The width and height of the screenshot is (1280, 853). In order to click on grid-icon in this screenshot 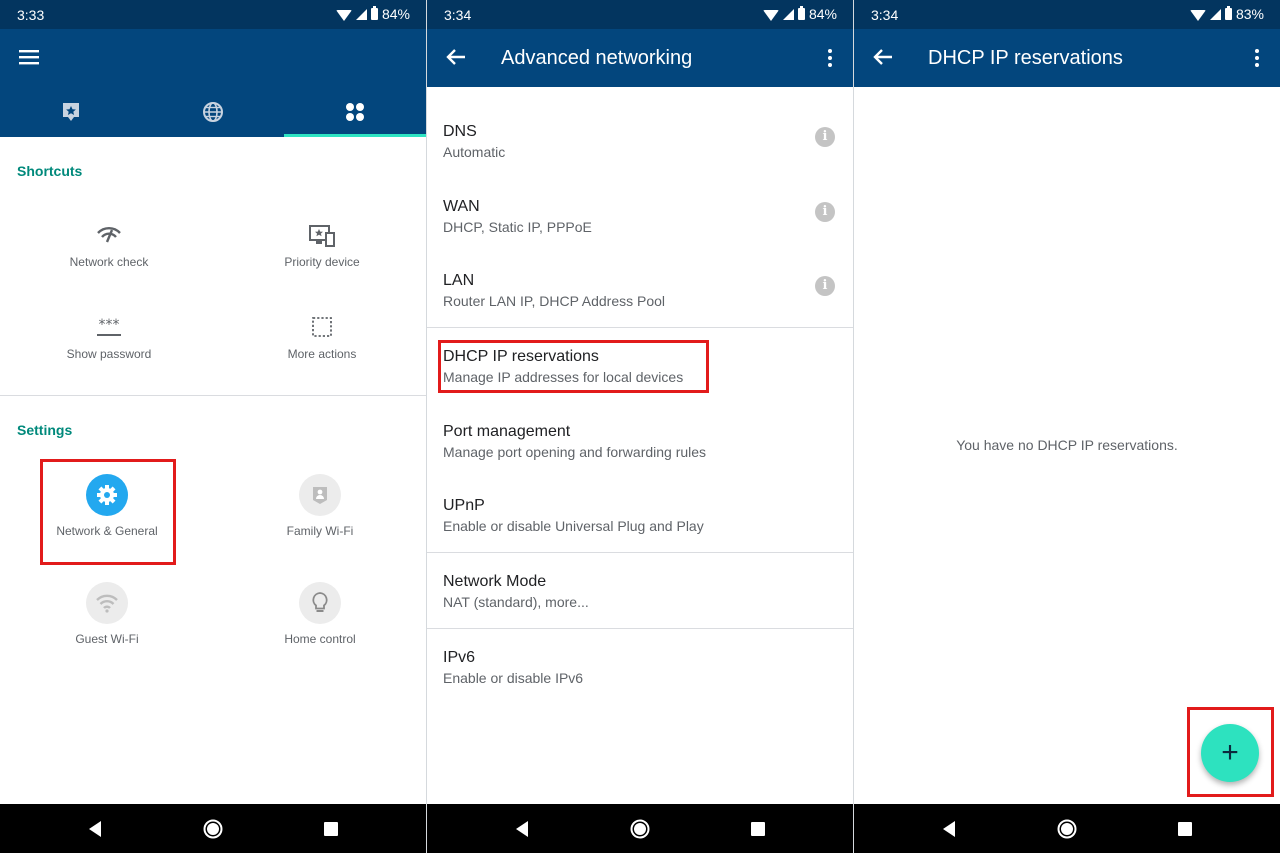, I will do `click(355, 112)`.